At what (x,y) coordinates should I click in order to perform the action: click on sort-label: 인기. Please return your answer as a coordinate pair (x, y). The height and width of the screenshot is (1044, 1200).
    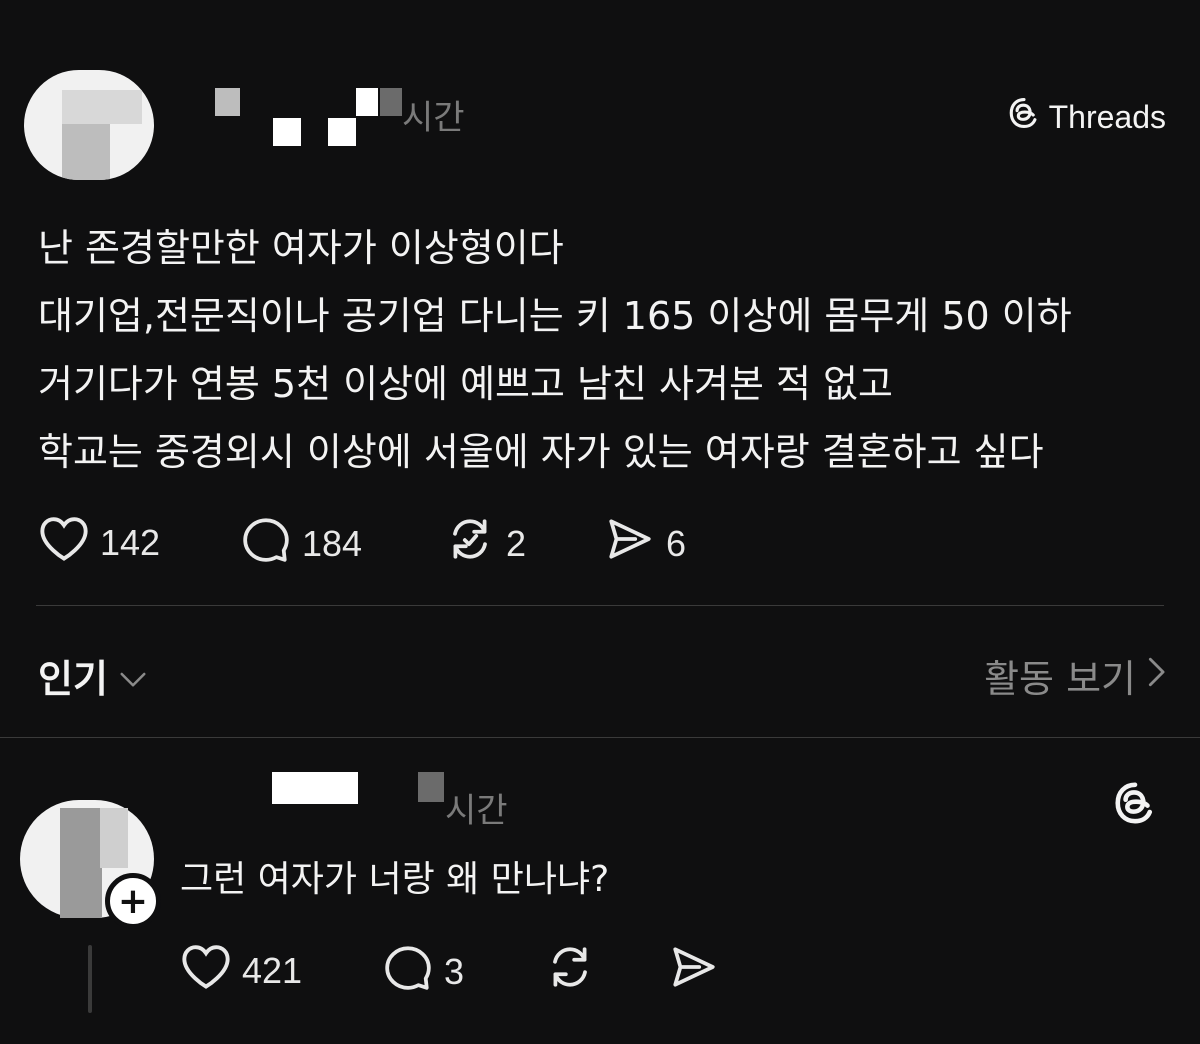
    Looking at the image, I should click on (73, 679).